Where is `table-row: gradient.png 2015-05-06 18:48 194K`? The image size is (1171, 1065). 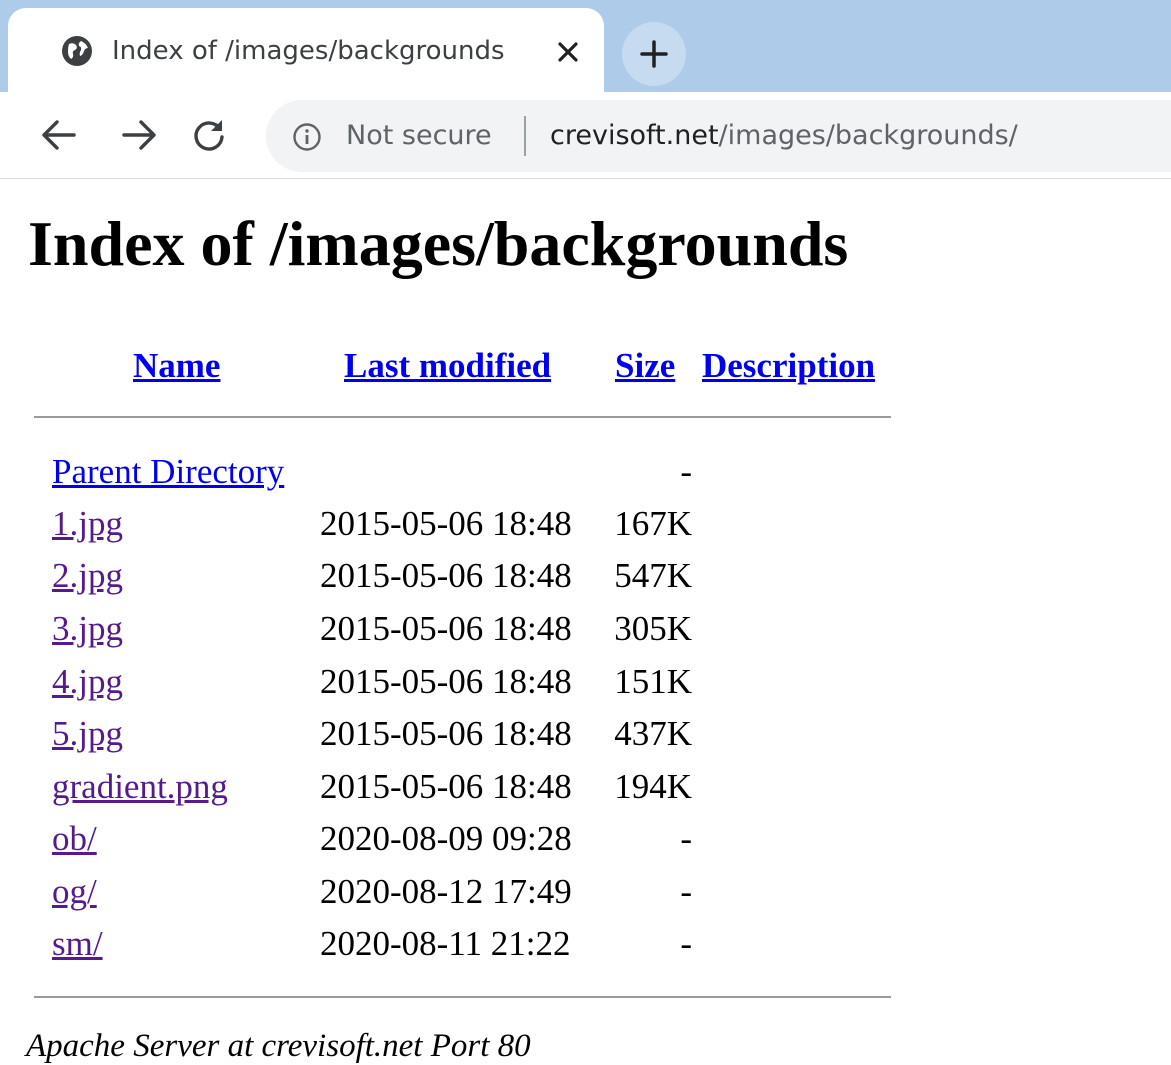
table-row: gradient.png 2015-05-06 18:48 194K is located at coordinates (450, 787).